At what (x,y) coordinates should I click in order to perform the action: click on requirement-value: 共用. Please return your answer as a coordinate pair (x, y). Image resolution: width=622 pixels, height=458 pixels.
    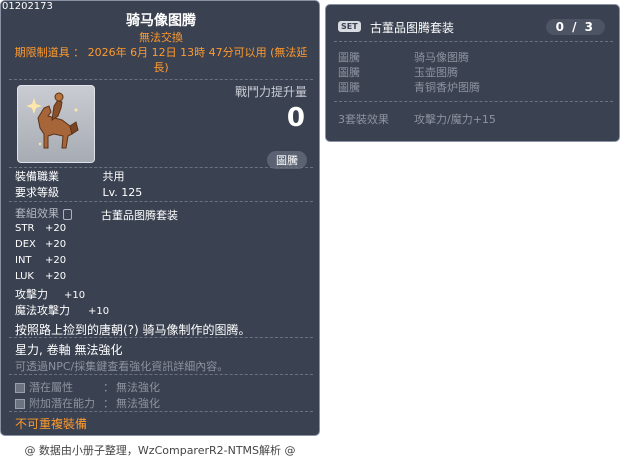
    Looking at the image, I should click on (113, 176).